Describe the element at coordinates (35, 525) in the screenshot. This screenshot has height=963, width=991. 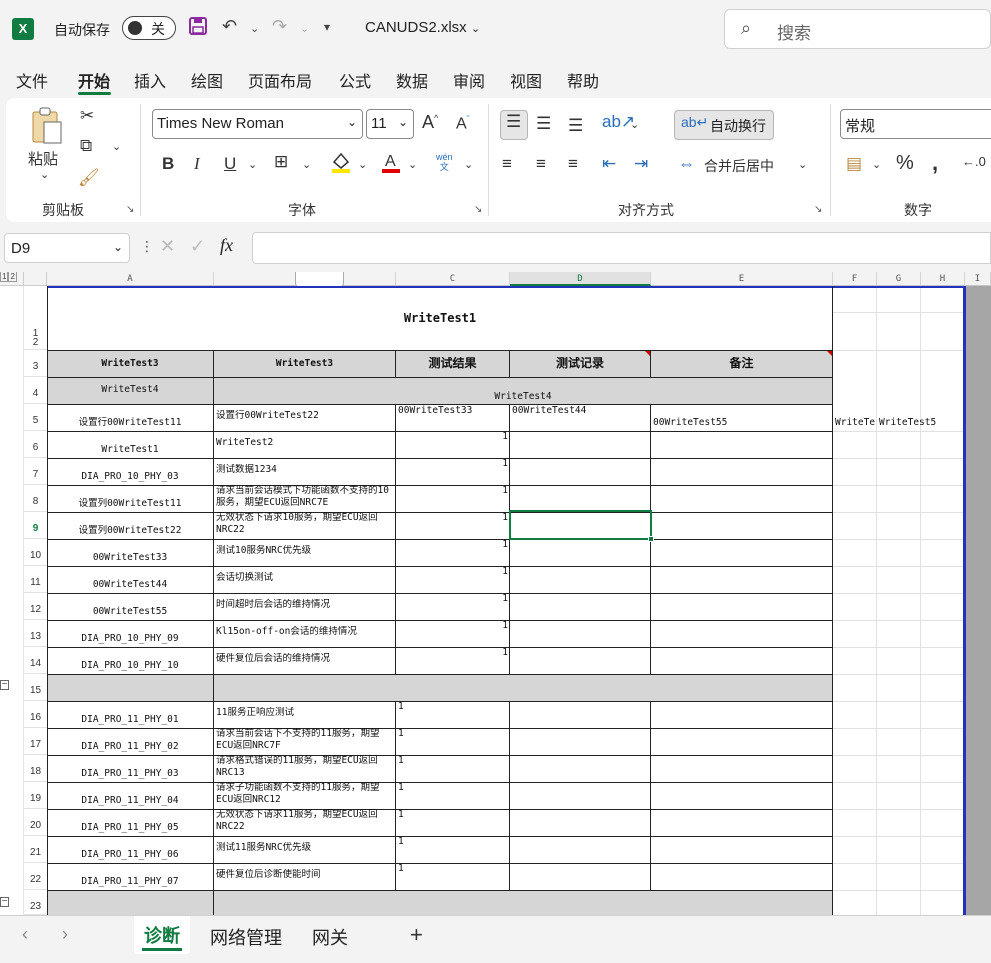
I see `row-header-selected: 9` at that location.